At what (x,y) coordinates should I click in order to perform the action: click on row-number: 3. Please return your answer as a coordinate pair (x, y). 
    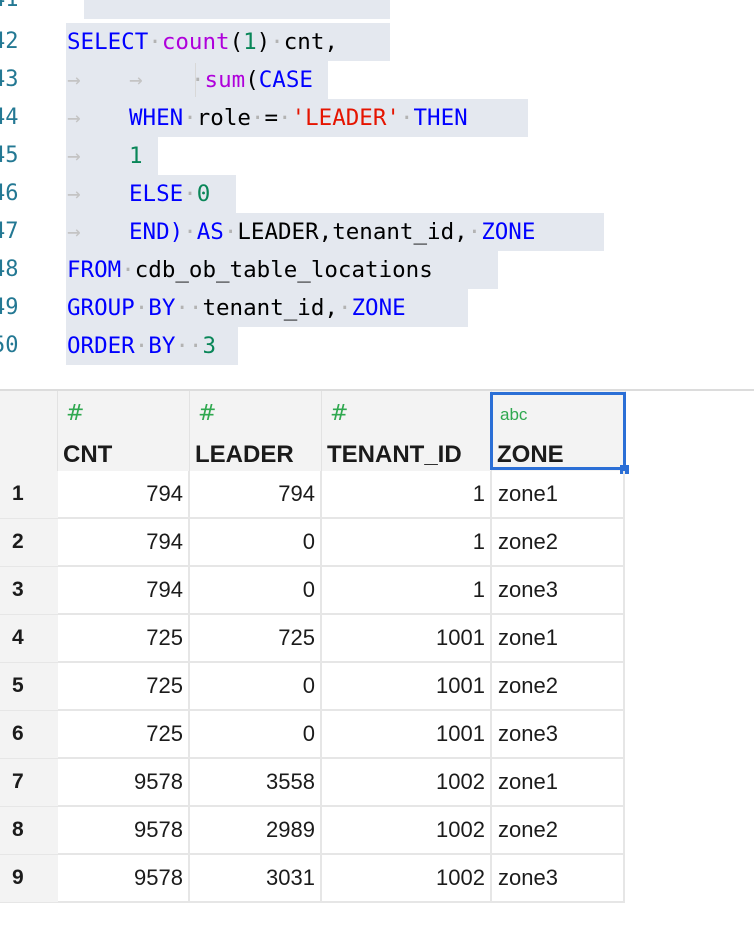
    Looking at the image, I should click on (29, 591).